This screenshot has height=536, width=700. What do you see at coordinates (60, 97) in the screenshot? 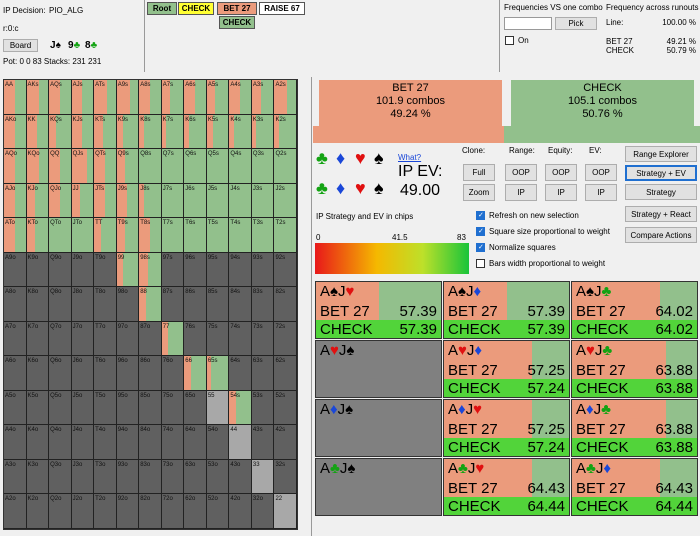
I see `range-cell: AQs` at bounding box center [60, 97].